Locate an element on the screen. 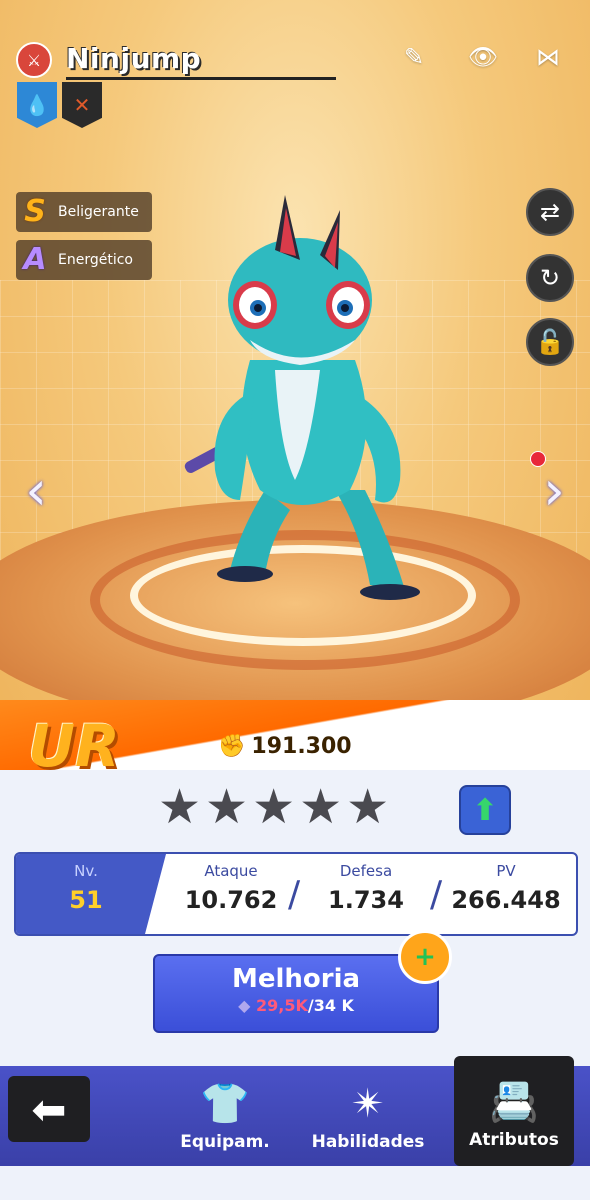  tab-label: Equipam. is located at coordinates (225, 1142).